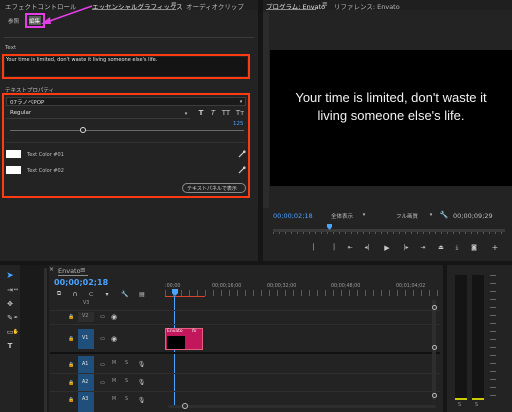 The height and width of the screenshot is (412, 512). What do you see at coordinates (411, 286) in the screenshot?
I see `ruler-label: 00;01;04;02` at bounding box center [411, 286].